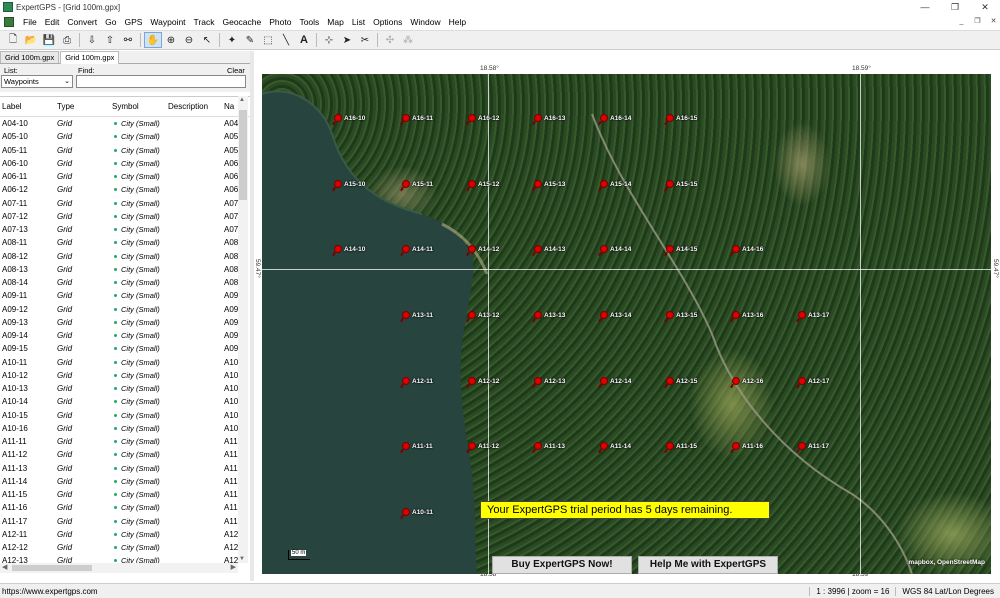  I want to click on table-row: A06-12 Grid City (Small) A06, so click(125, 189).